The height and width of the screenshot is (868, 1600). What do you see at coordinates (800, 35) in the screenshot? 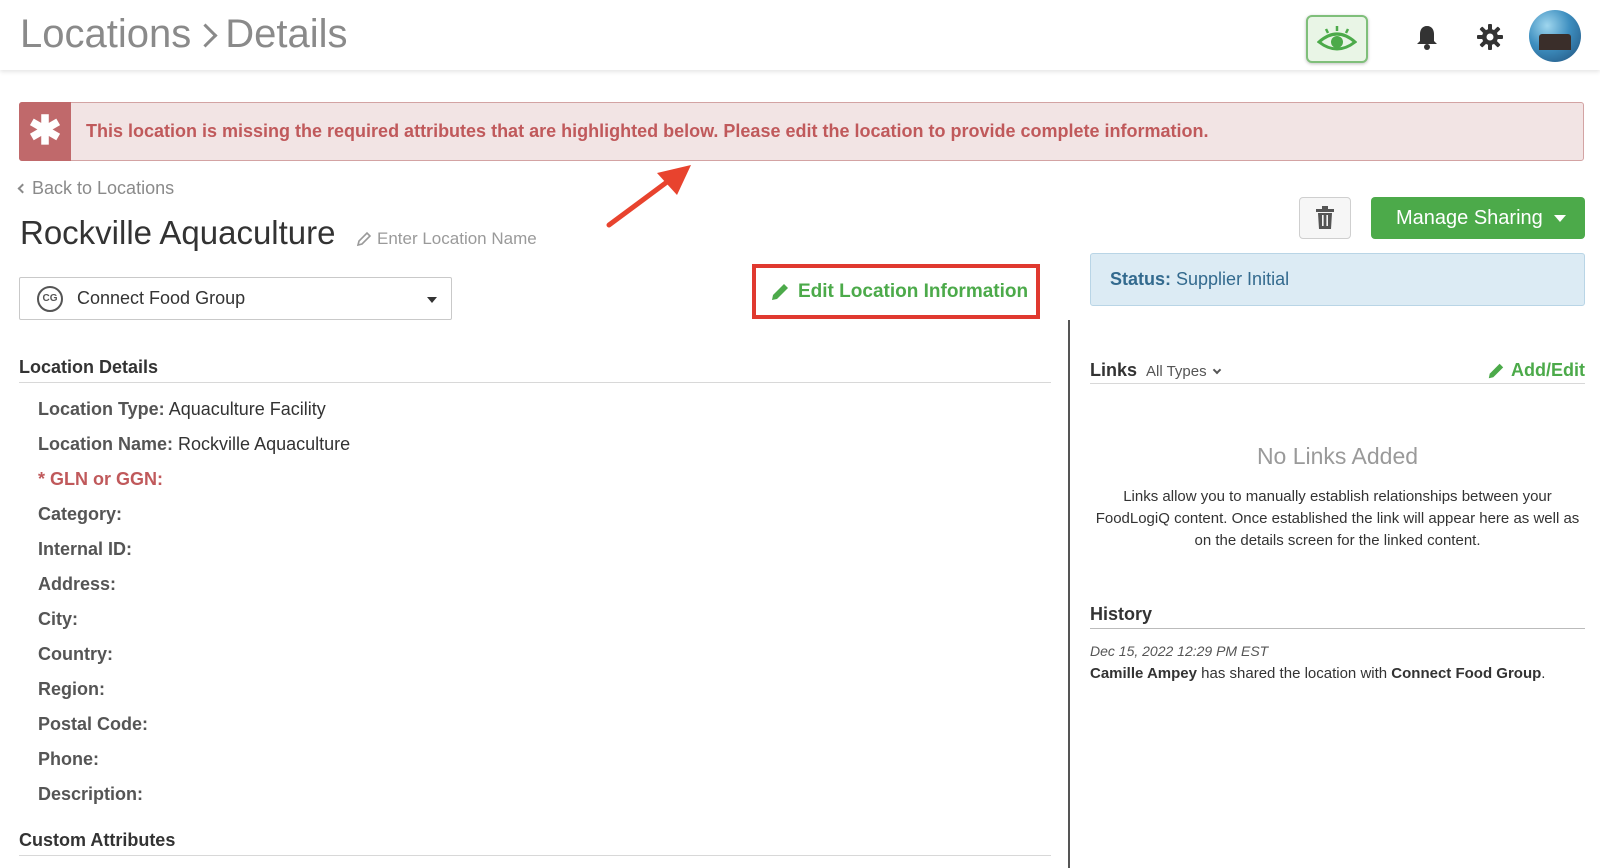
I see `top-bar: Locations Details` at bounding box center [800, 35].